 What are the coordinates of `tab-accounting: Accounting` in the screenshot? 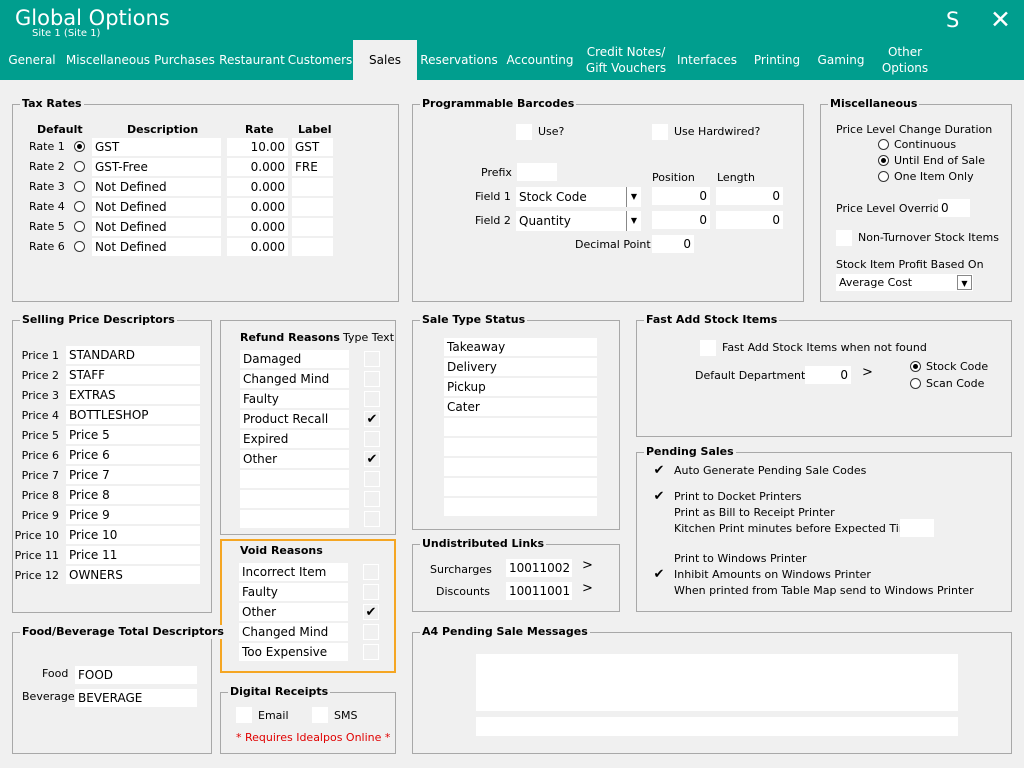 It's located at (540, 60).